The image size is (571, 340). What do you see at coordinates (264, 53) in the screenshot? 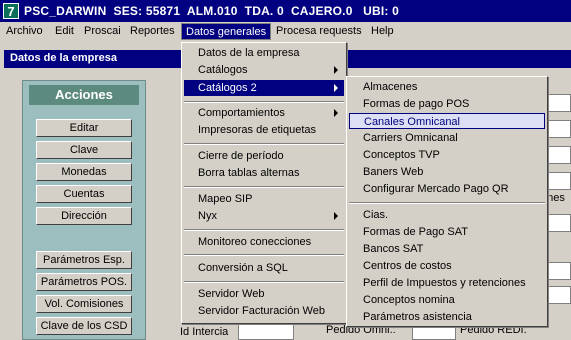
I see `menu-item-datos-empresa: Datos de la empresa` at bounding box center [264, 53].